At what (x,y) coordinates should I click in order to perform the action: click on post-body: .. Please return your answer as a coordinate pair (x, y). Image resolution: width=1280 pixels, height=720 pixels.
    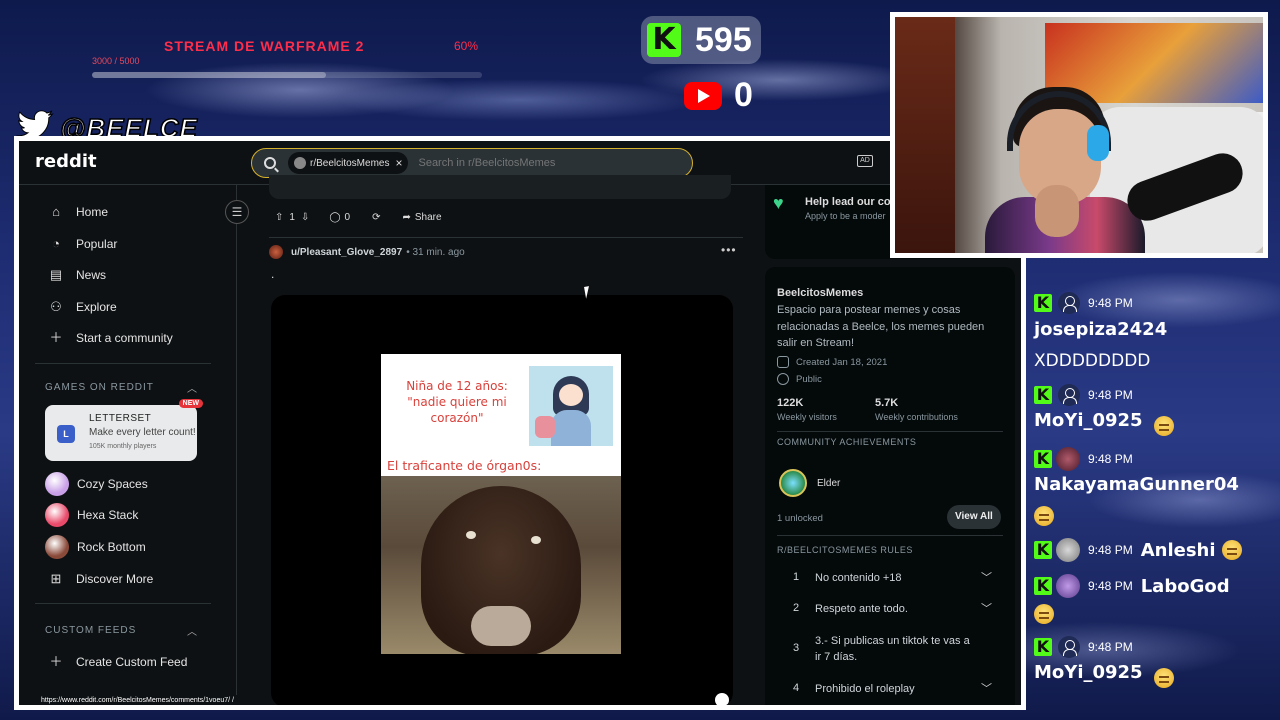
    Looking at the image, I should click on (273, 274).